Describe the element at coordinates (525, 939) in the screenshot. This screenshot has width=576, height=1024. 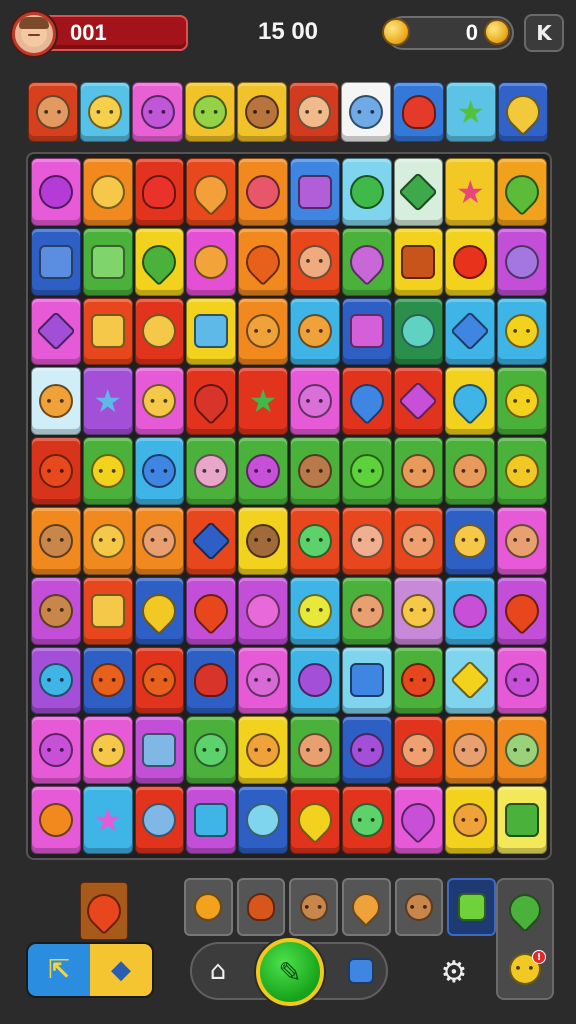
I see `side-powerup-panel: !` at that location.